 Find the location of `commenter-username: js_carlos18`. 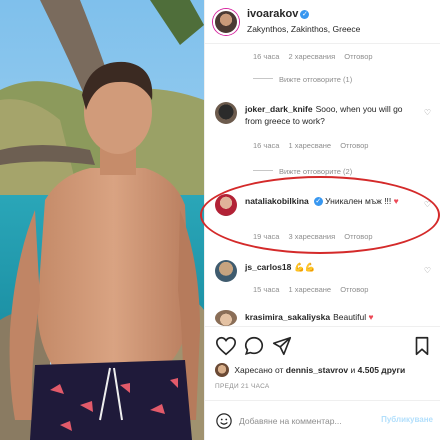

commenter-username: js_carlos18 is located at coordinates (268, 267).